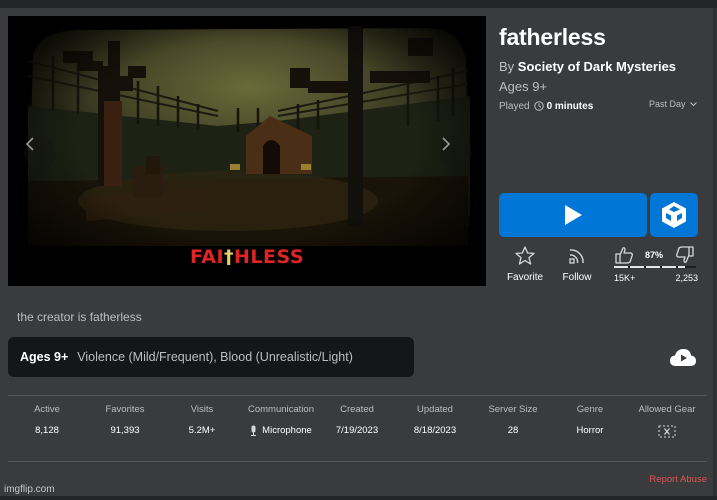 This screenshot has height=500, width=717. I want to click on stat-updated: Updated 8/18/2023, so click(435, 420).